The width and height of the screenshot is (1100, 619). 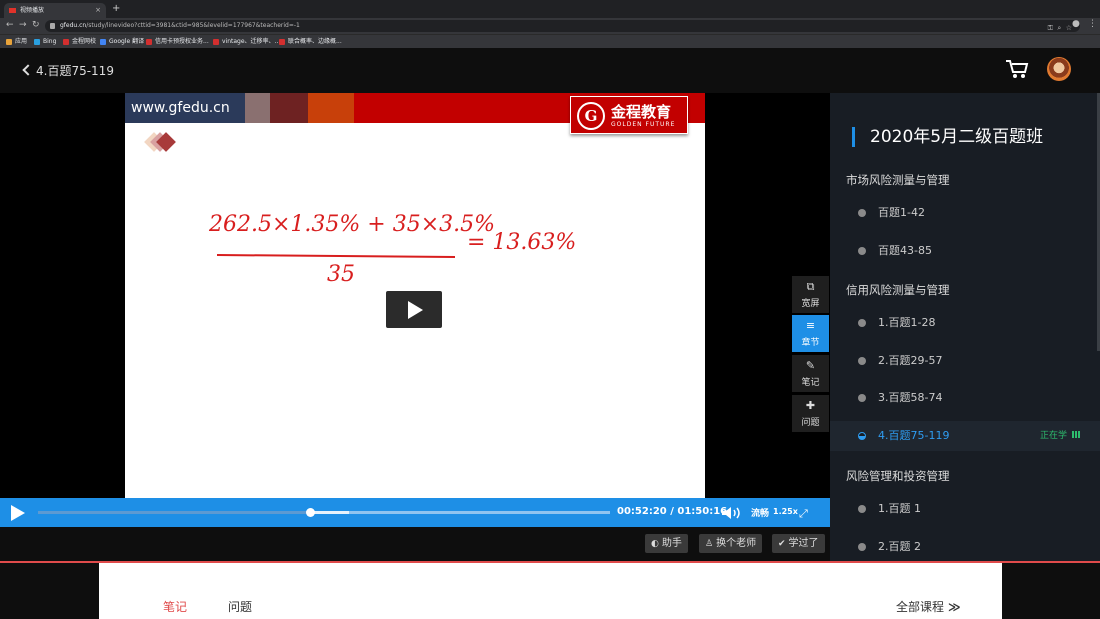 What do you see at coordinates (79, 42) in the screenshot?
I see `bookmark-item: 金程网校` at bounding box center [79, 42].